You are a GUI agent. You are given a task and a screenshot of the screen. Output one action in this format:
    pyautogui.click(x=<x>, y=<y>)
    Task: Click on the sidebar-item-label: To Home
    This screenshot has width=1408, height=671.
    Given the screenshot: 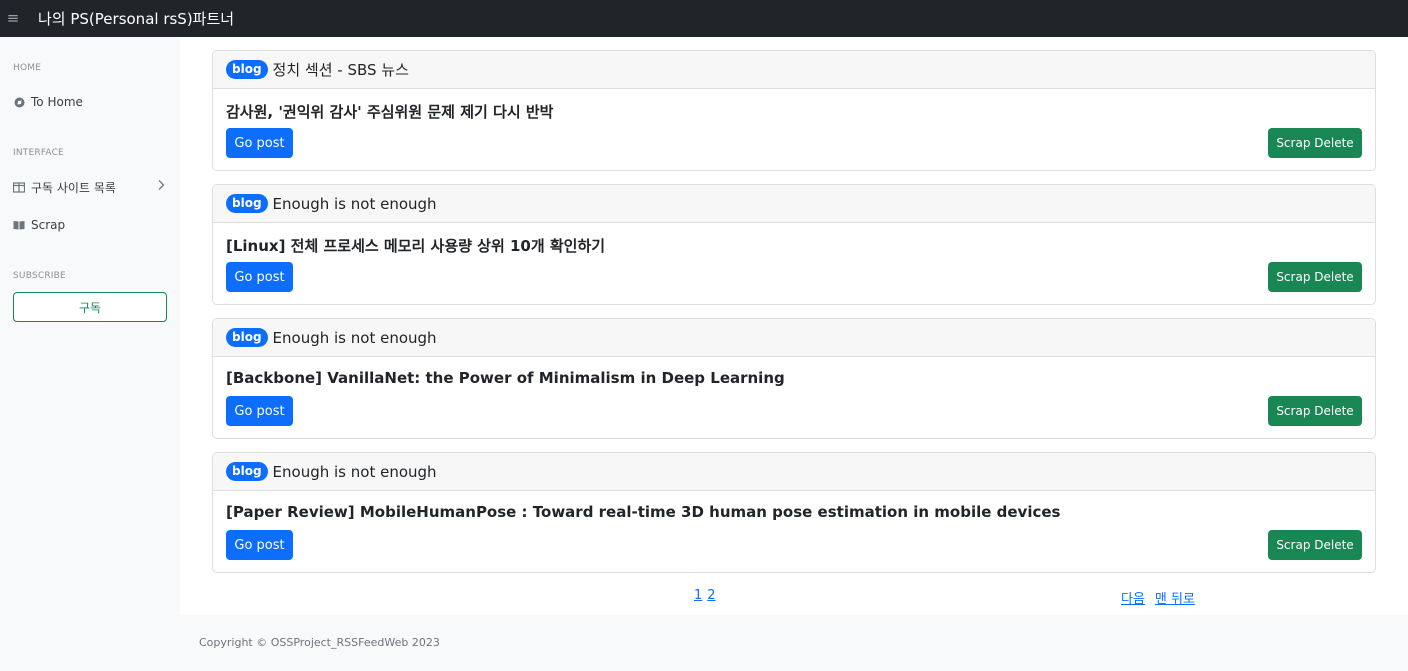 What is the action you would take?
    pyautogui.click(x=57, y=102)
    